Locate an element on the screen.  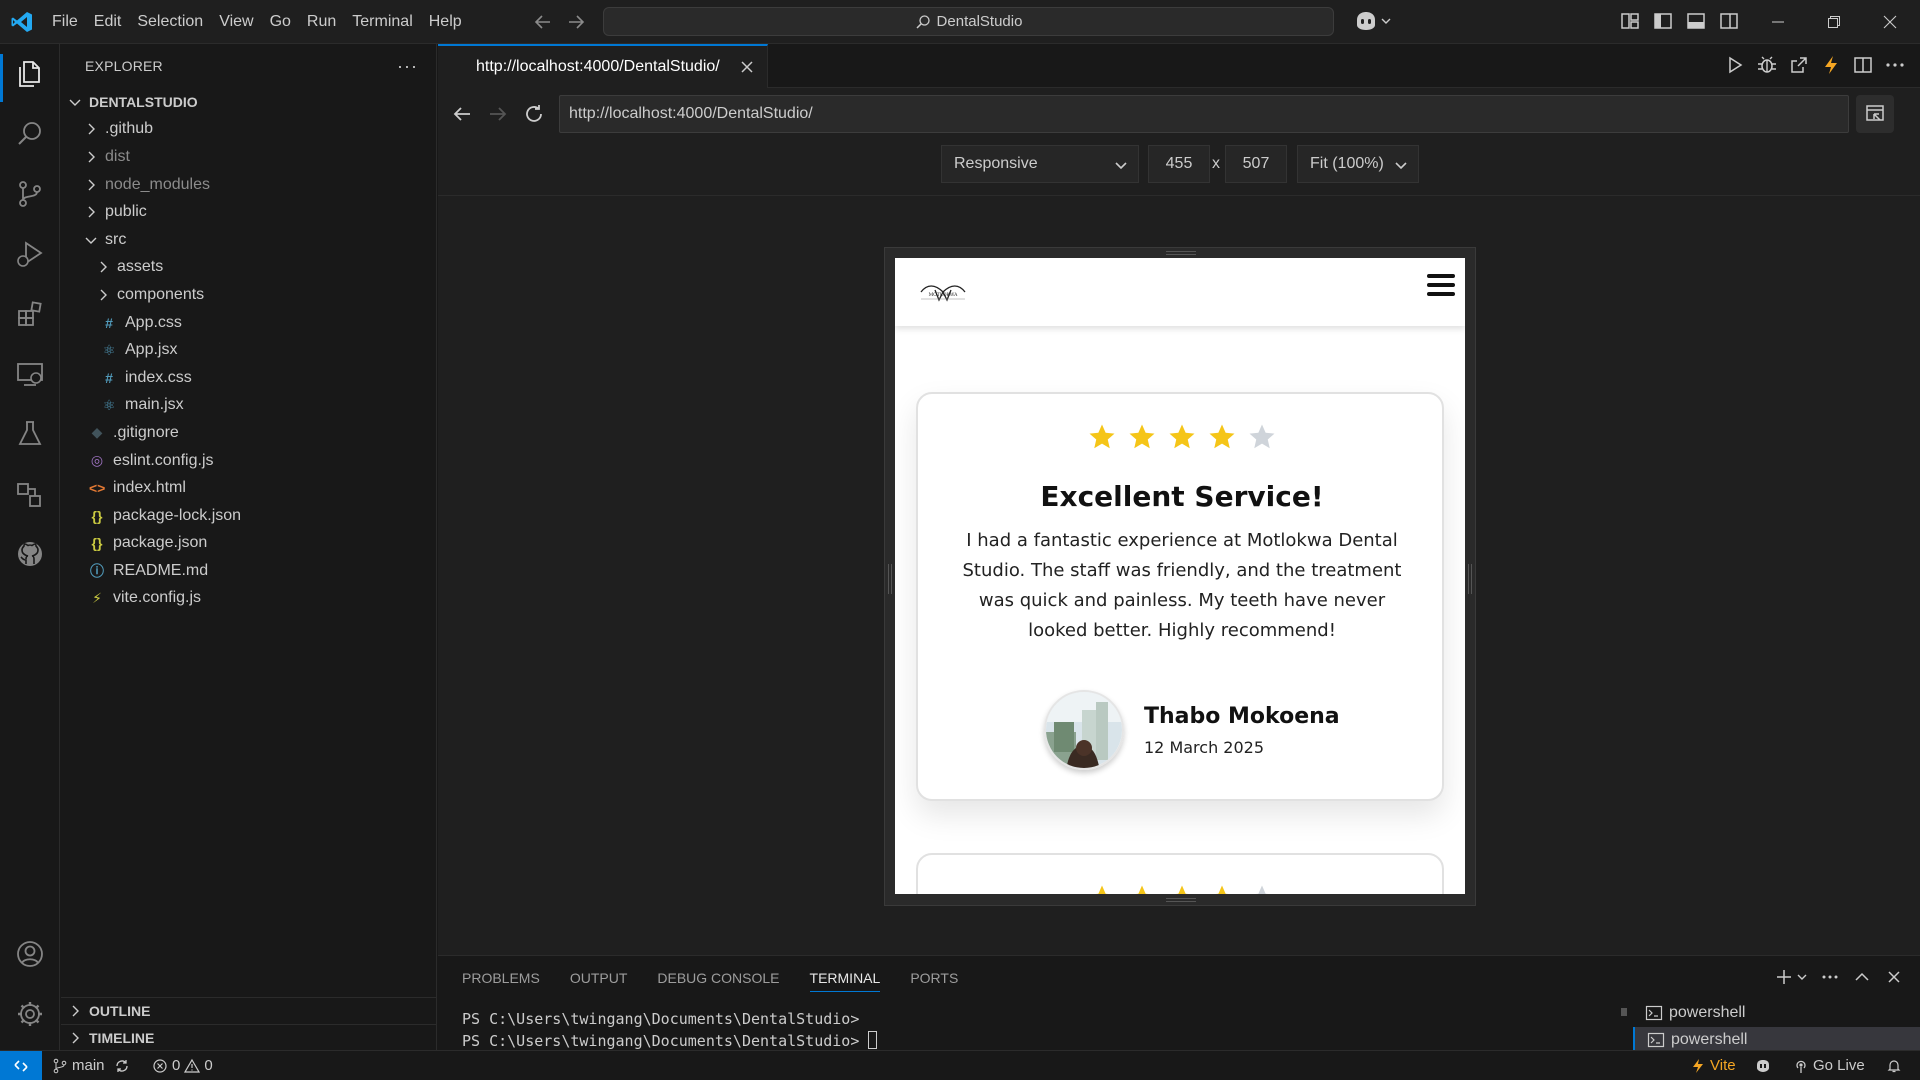
url-input: http://localhost:4000/DentalStudio/ is located at coordinates (1204, 114).